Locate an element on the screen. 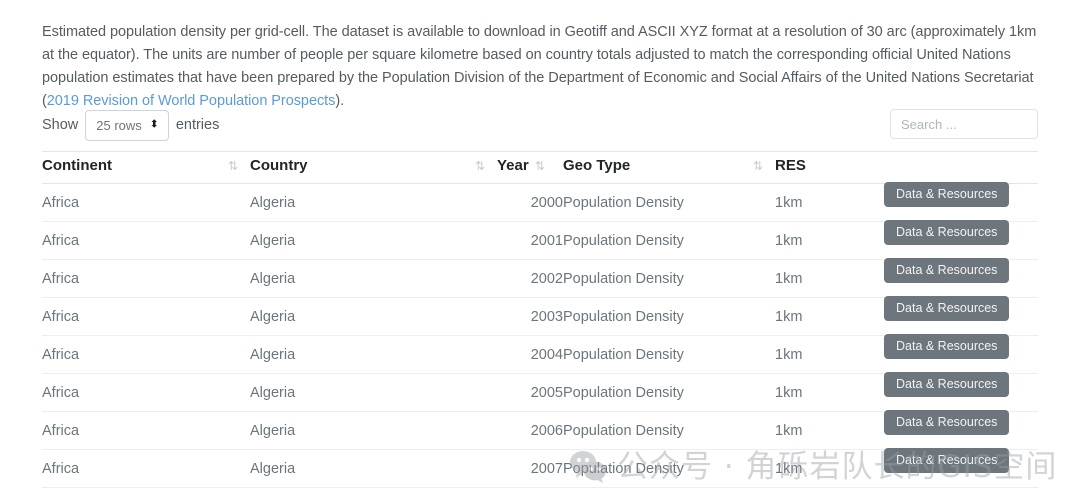 The width and height of the screenshot is (1080, 504). search-input is located at coordinates (964, 124).